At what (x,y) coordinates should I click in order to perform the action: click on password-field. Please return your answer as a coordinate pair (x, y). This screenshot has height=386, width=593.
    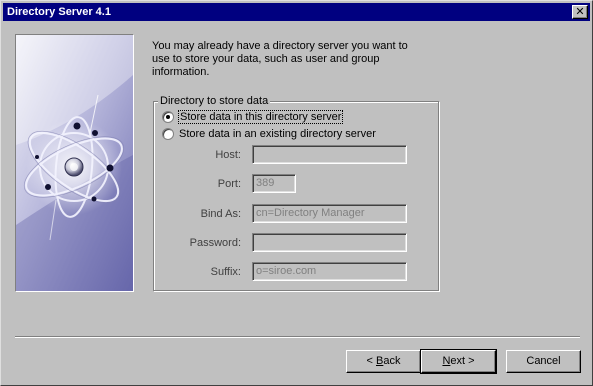
    Looking at the image, I should click on (329, 242).